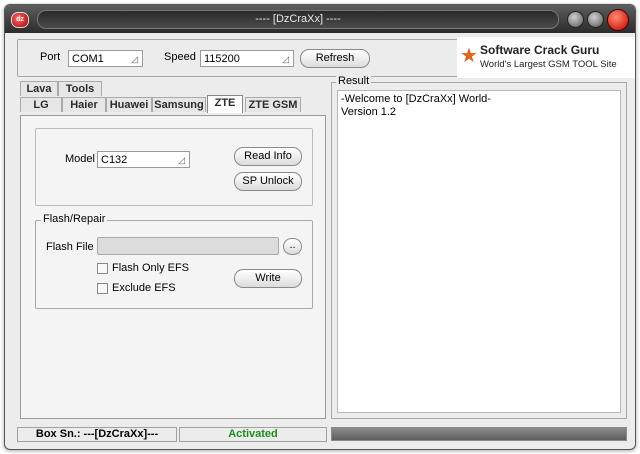  What do you see at coordinates (354, 81) in the screenshot?
I see `result-title: Result` at bounding box center [354, 81].